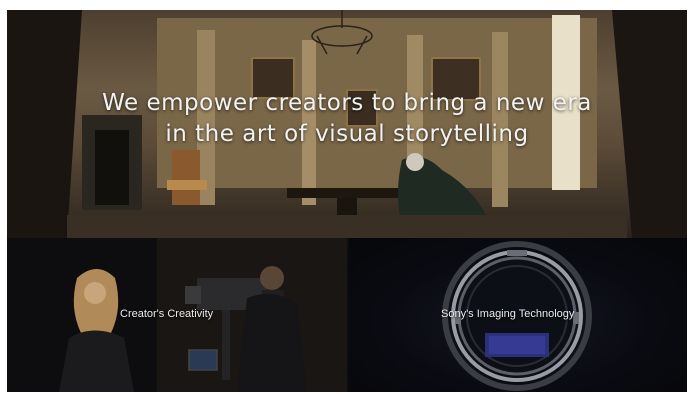  Describe the element at coordinates (167, 314) in the screenshot. I see `creators-creativity-caption: Creator's Creativity` at that location.